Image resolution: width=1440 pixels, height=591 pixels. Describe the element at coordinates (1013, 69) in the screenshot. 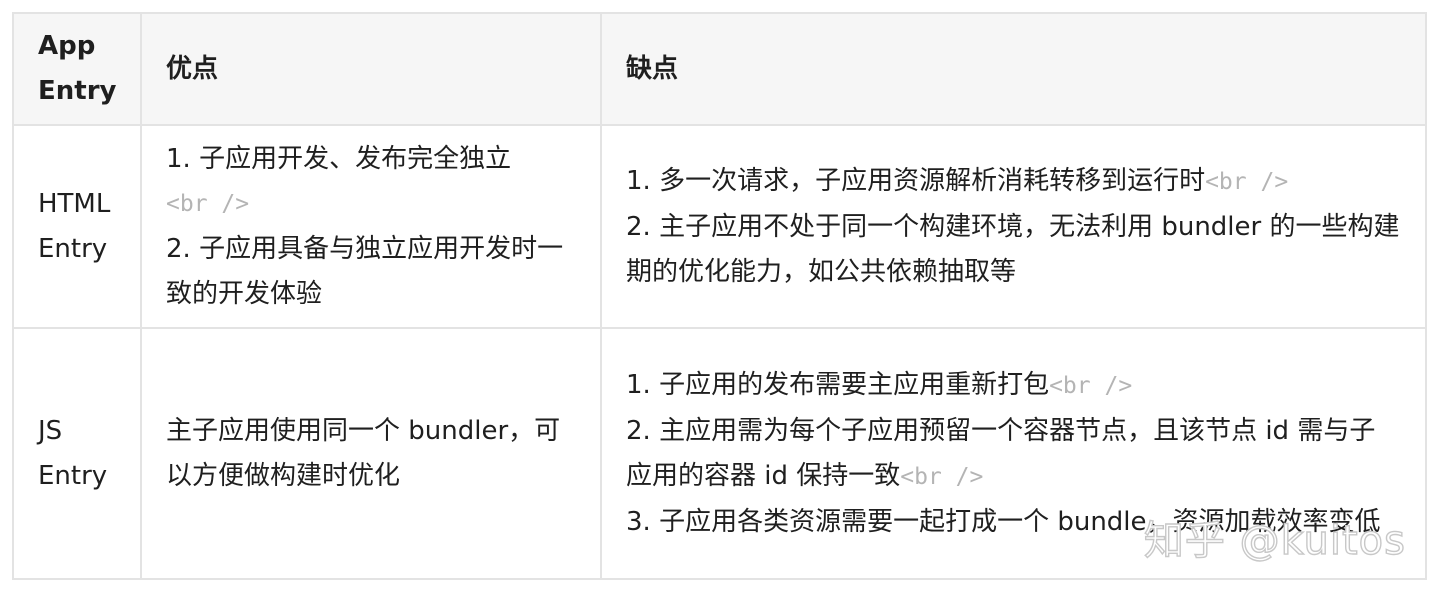

I see `header-cons: 缺点` at that location.